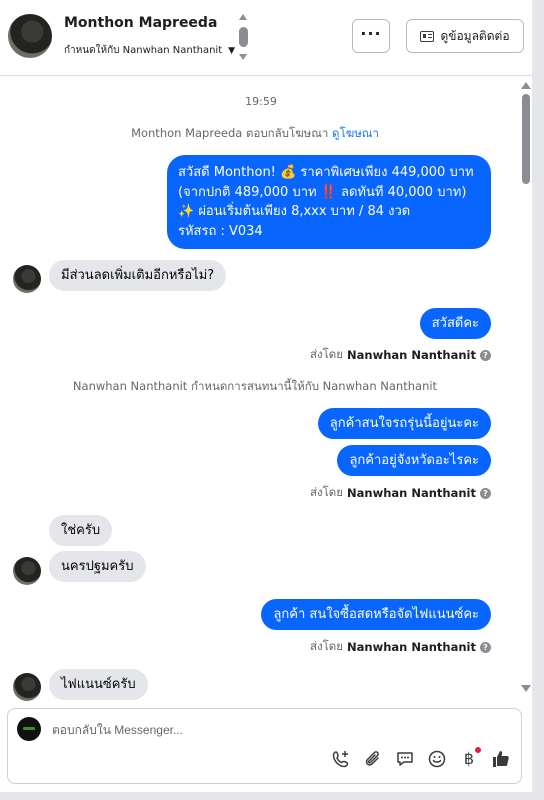 The height and width of the screenshot is (800, 544). What do you see at coordinates (220, 231) in the screenshot?
I see `ad-message-line: รหัสรถ : V034` at bounding box center [220, 231].